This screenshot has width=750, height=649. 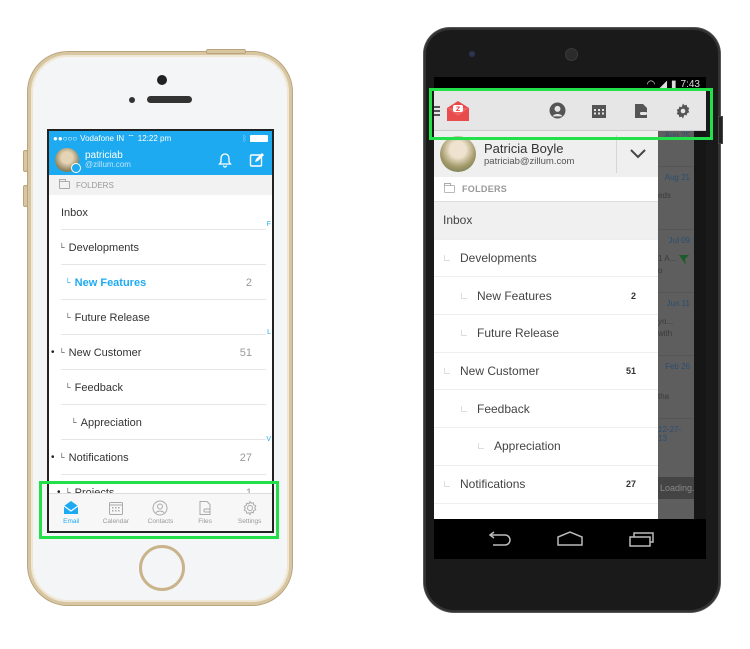 I want to click on battery-icon, so click(x=259, y=138).